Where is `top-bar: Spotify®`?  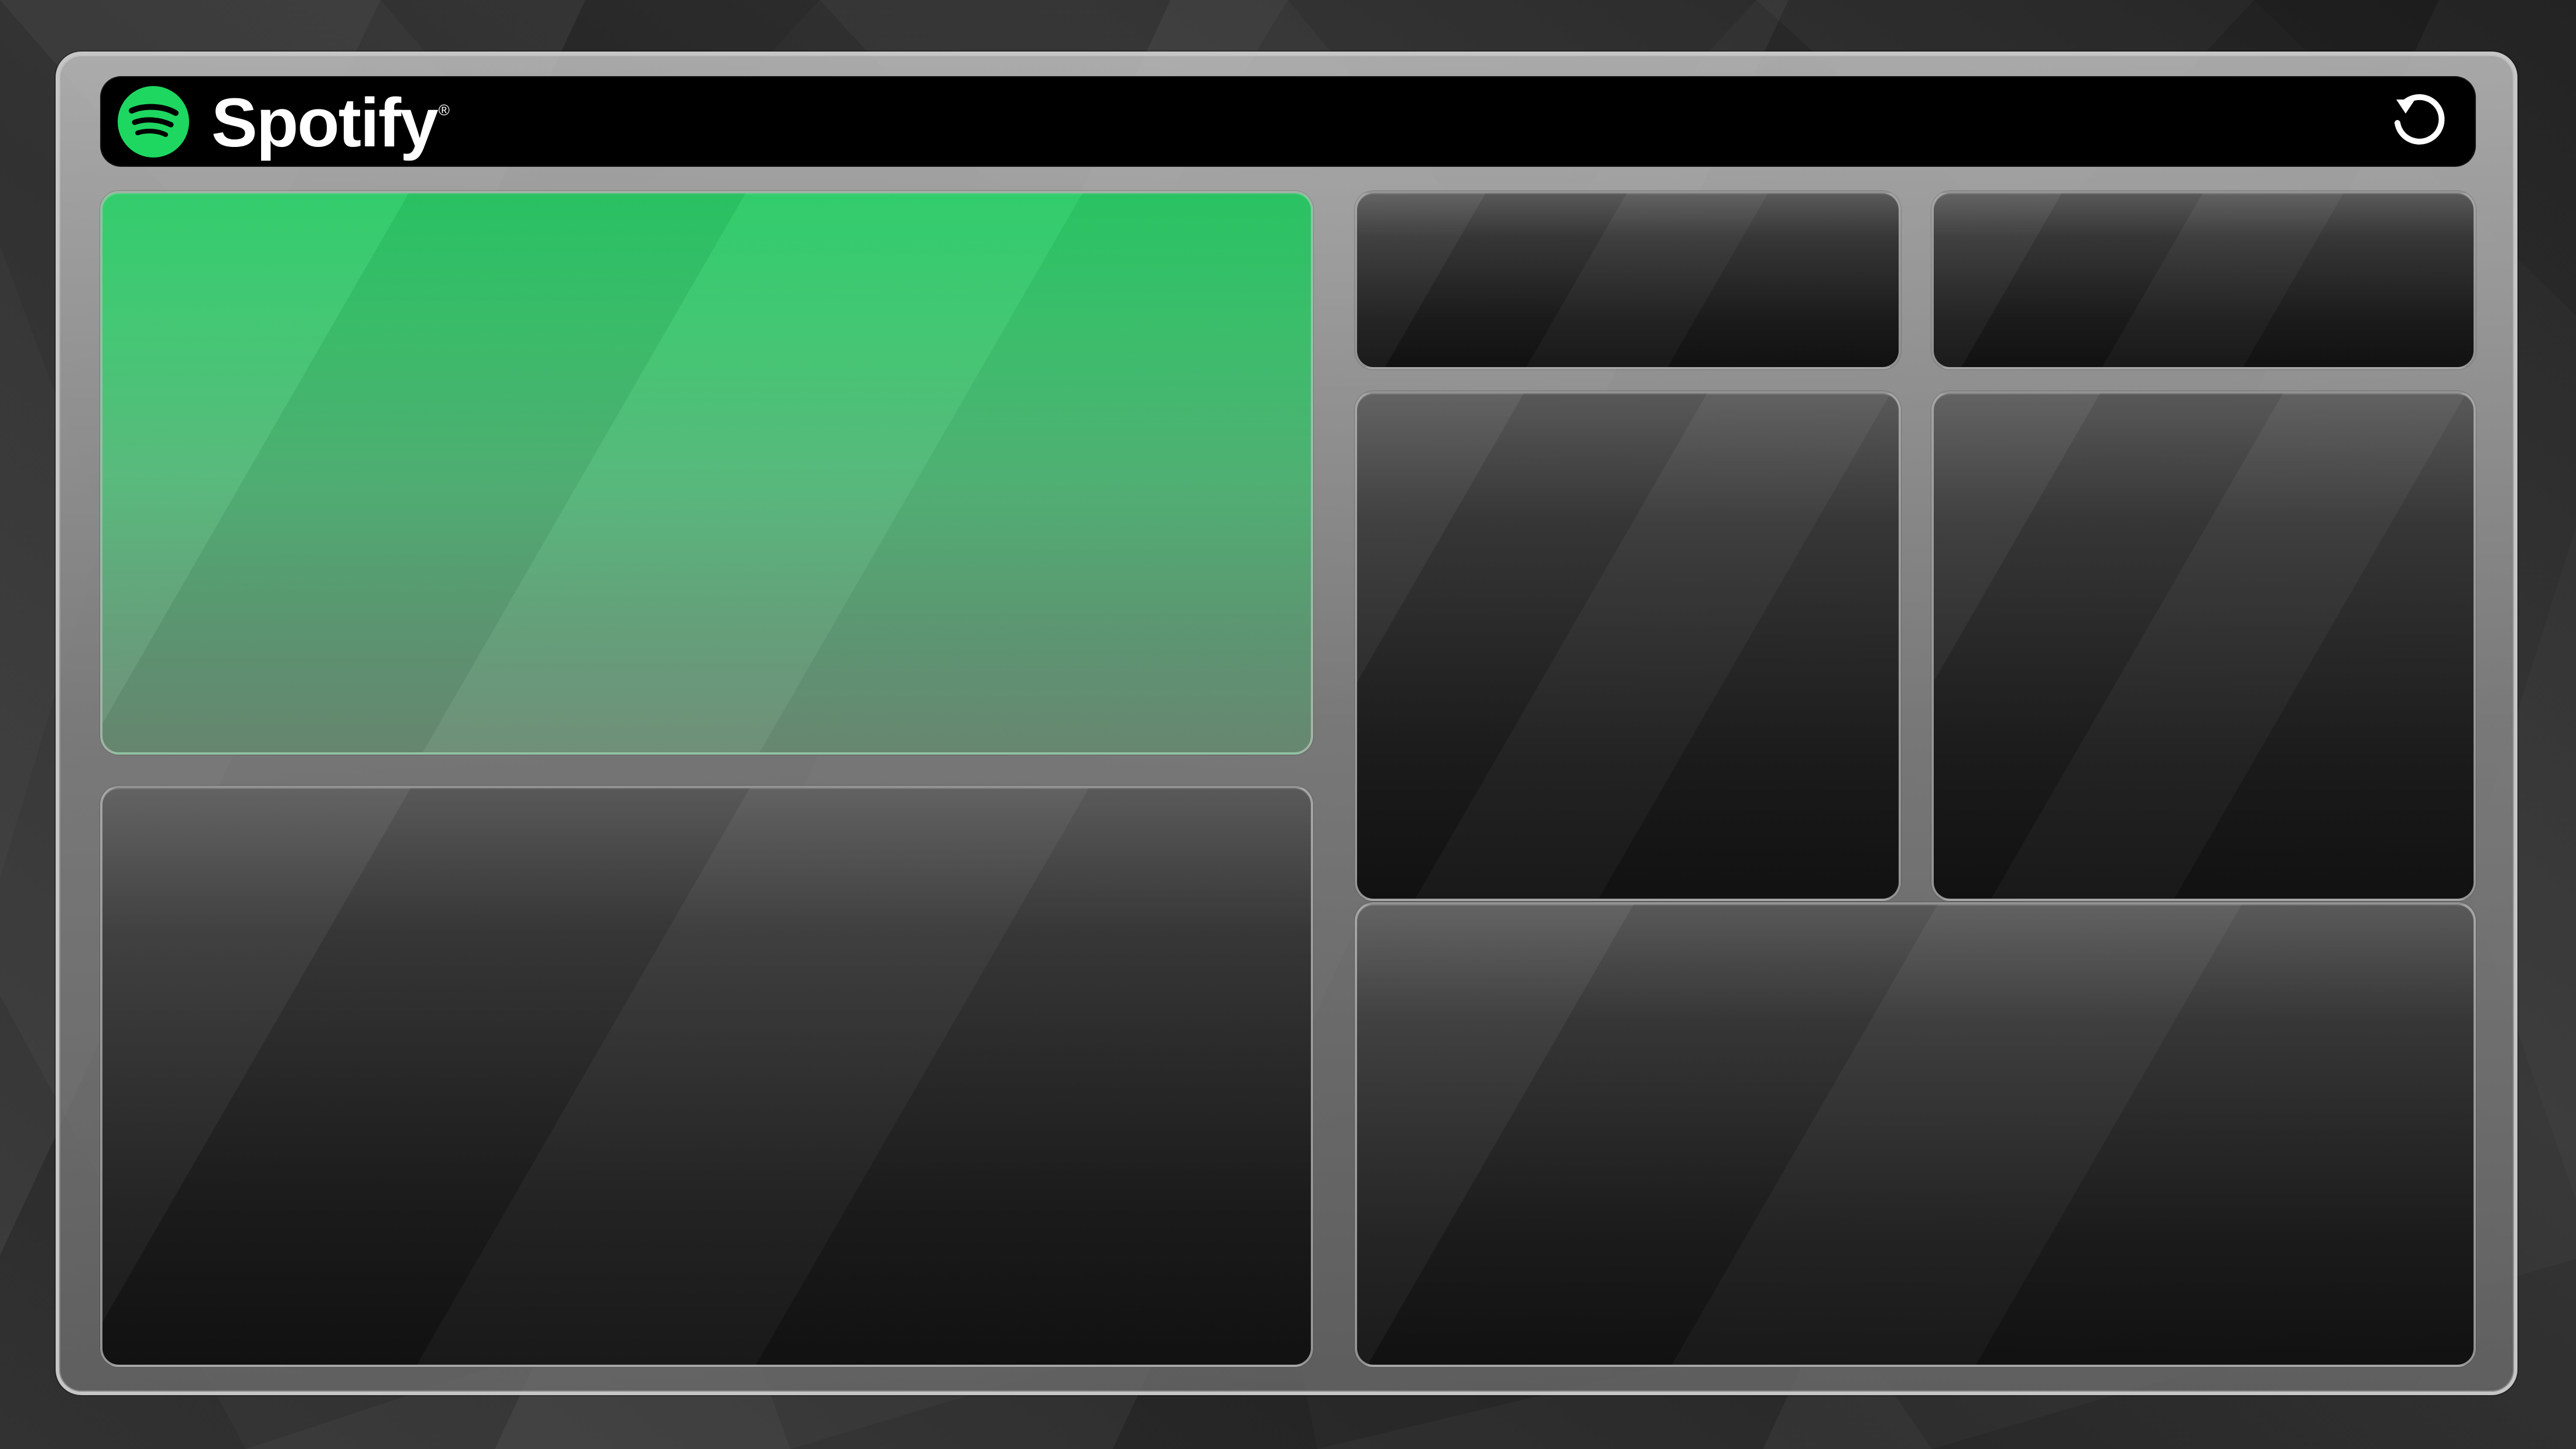 top-bar: Spotify® is located at coordinates (1288, 121).